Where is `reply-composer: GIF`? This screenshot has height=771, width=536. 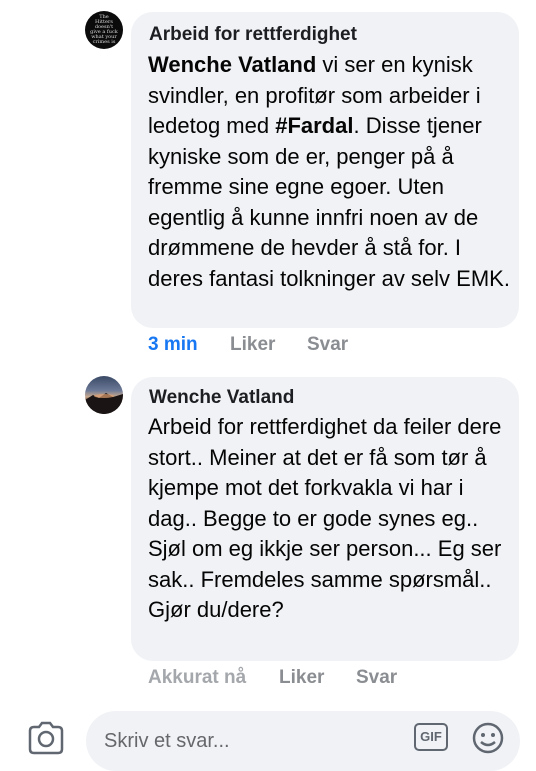
reply-composer: GIF is located at coordinates (303, 741).